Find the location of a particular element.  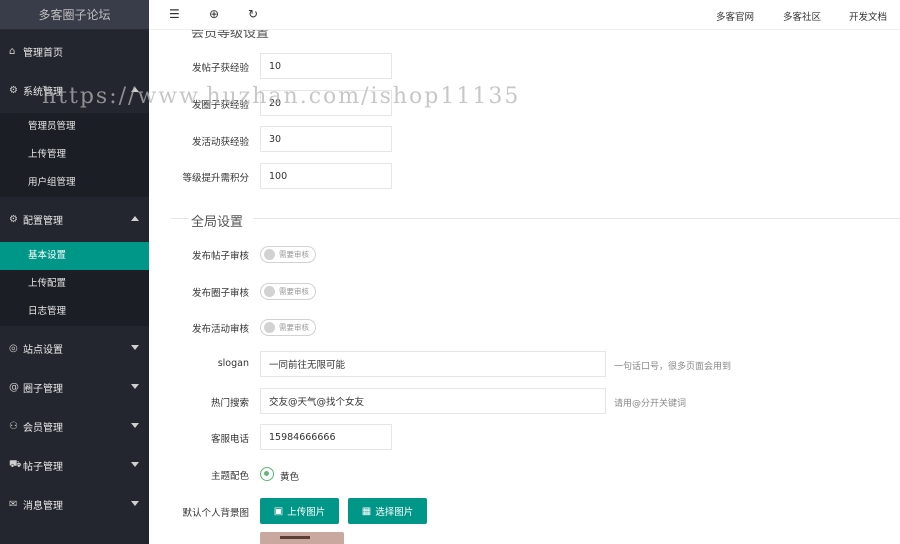

field-label: 等级提升需积分 is located at coordinates (215, 178).